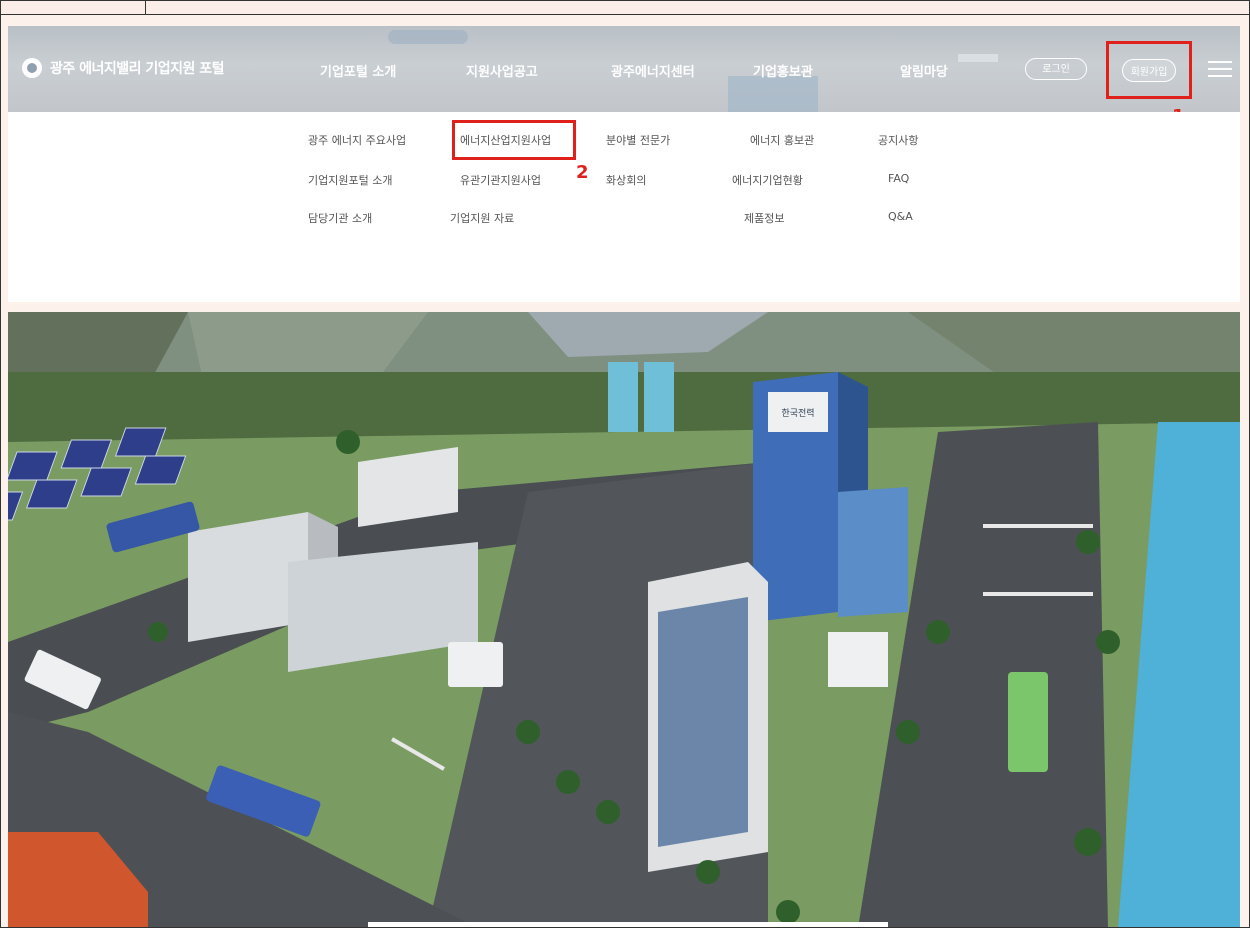 Image resolution: width=1250 pixels, height=928 pixels. What do you see at coordinates (764, 218) in the screenshot?
I see `menu-item: 제품정보` at bounding box center [764, 218].